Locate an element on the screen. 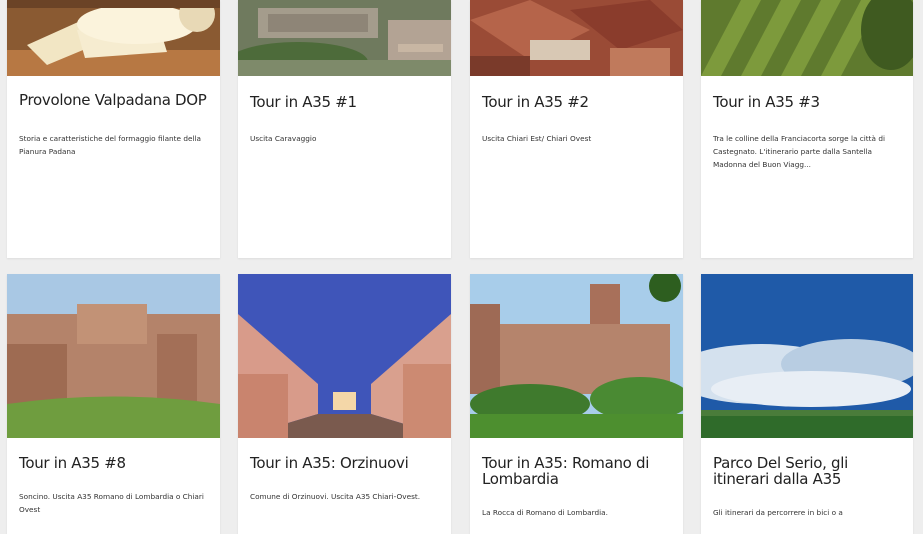 The height and width of the screenshot is (534, 923). card-tour-1: Tour in A35 #1 Uscita Caravaggio is located at coordinates (344, 129).